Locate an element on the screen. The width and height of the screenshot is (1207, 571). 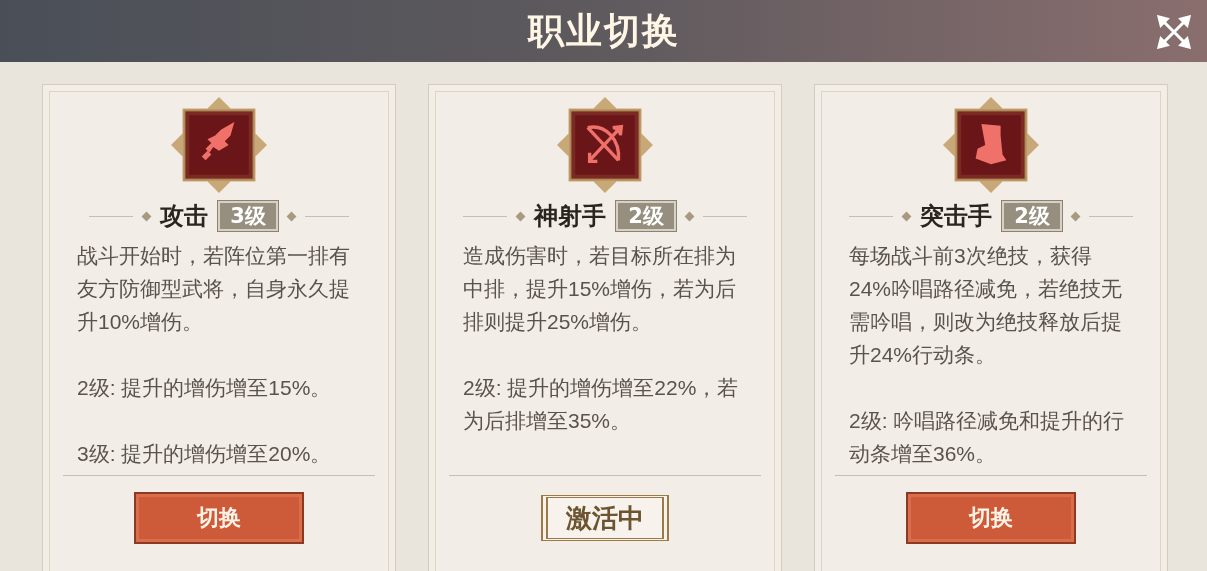
window-title: 职业切换 is located at coordinates (603, 30).